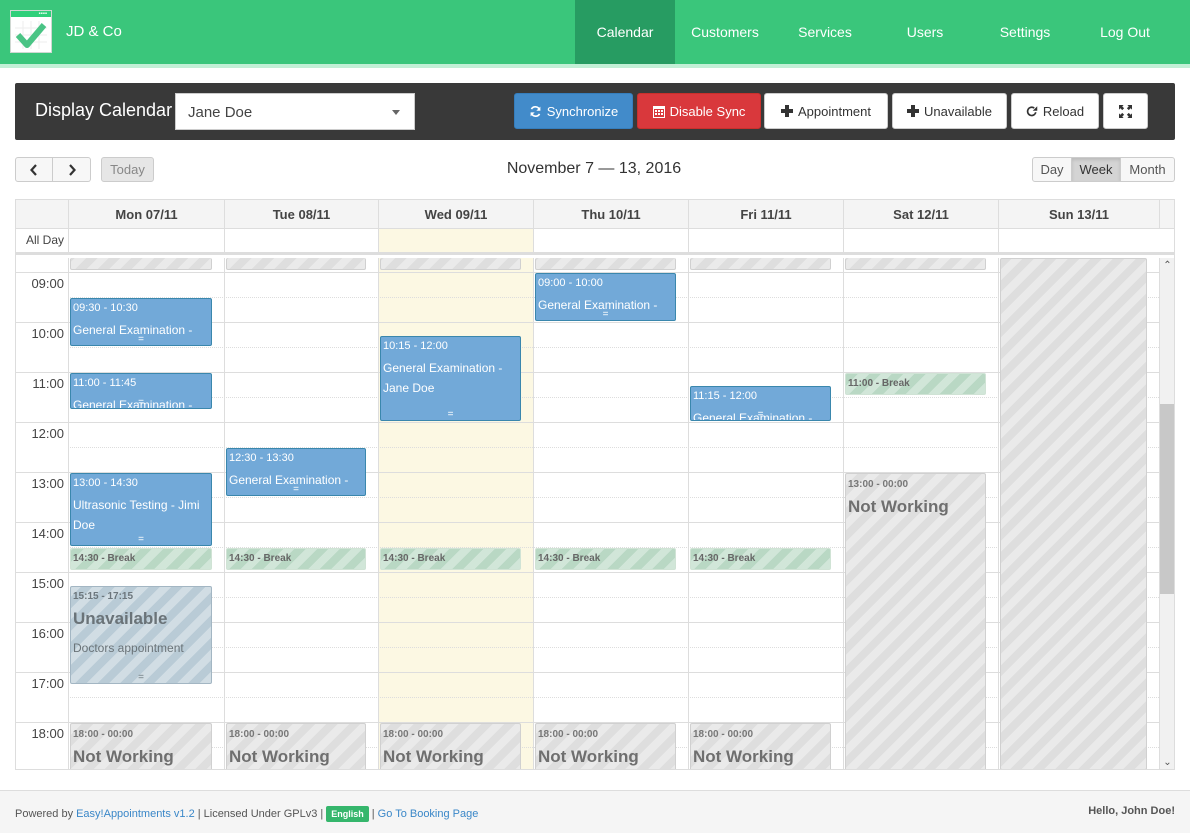 This screenshot has height=833, width=1190. What do you see at coordinates (605, 297) in the screenshot?
I see `appointment-event: 09:00 - 10:00 General Examination - =` at bounding box center [605, 297].